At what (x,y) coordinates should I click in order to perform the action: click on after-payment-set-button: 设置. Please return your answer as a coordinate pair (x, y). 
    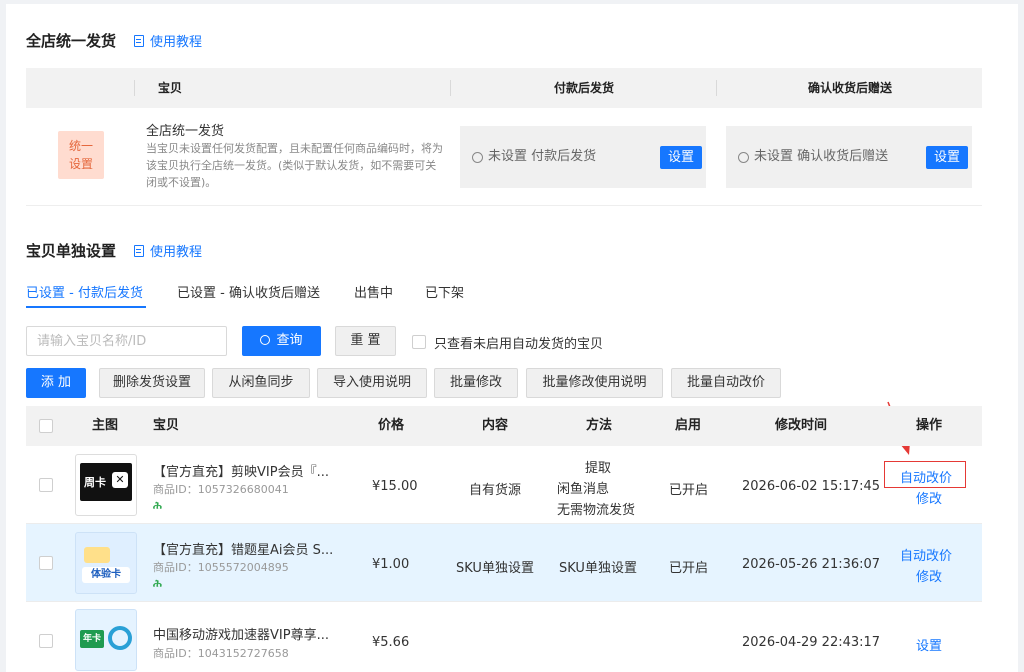
    Looking at the image, I should click on (681, 157).